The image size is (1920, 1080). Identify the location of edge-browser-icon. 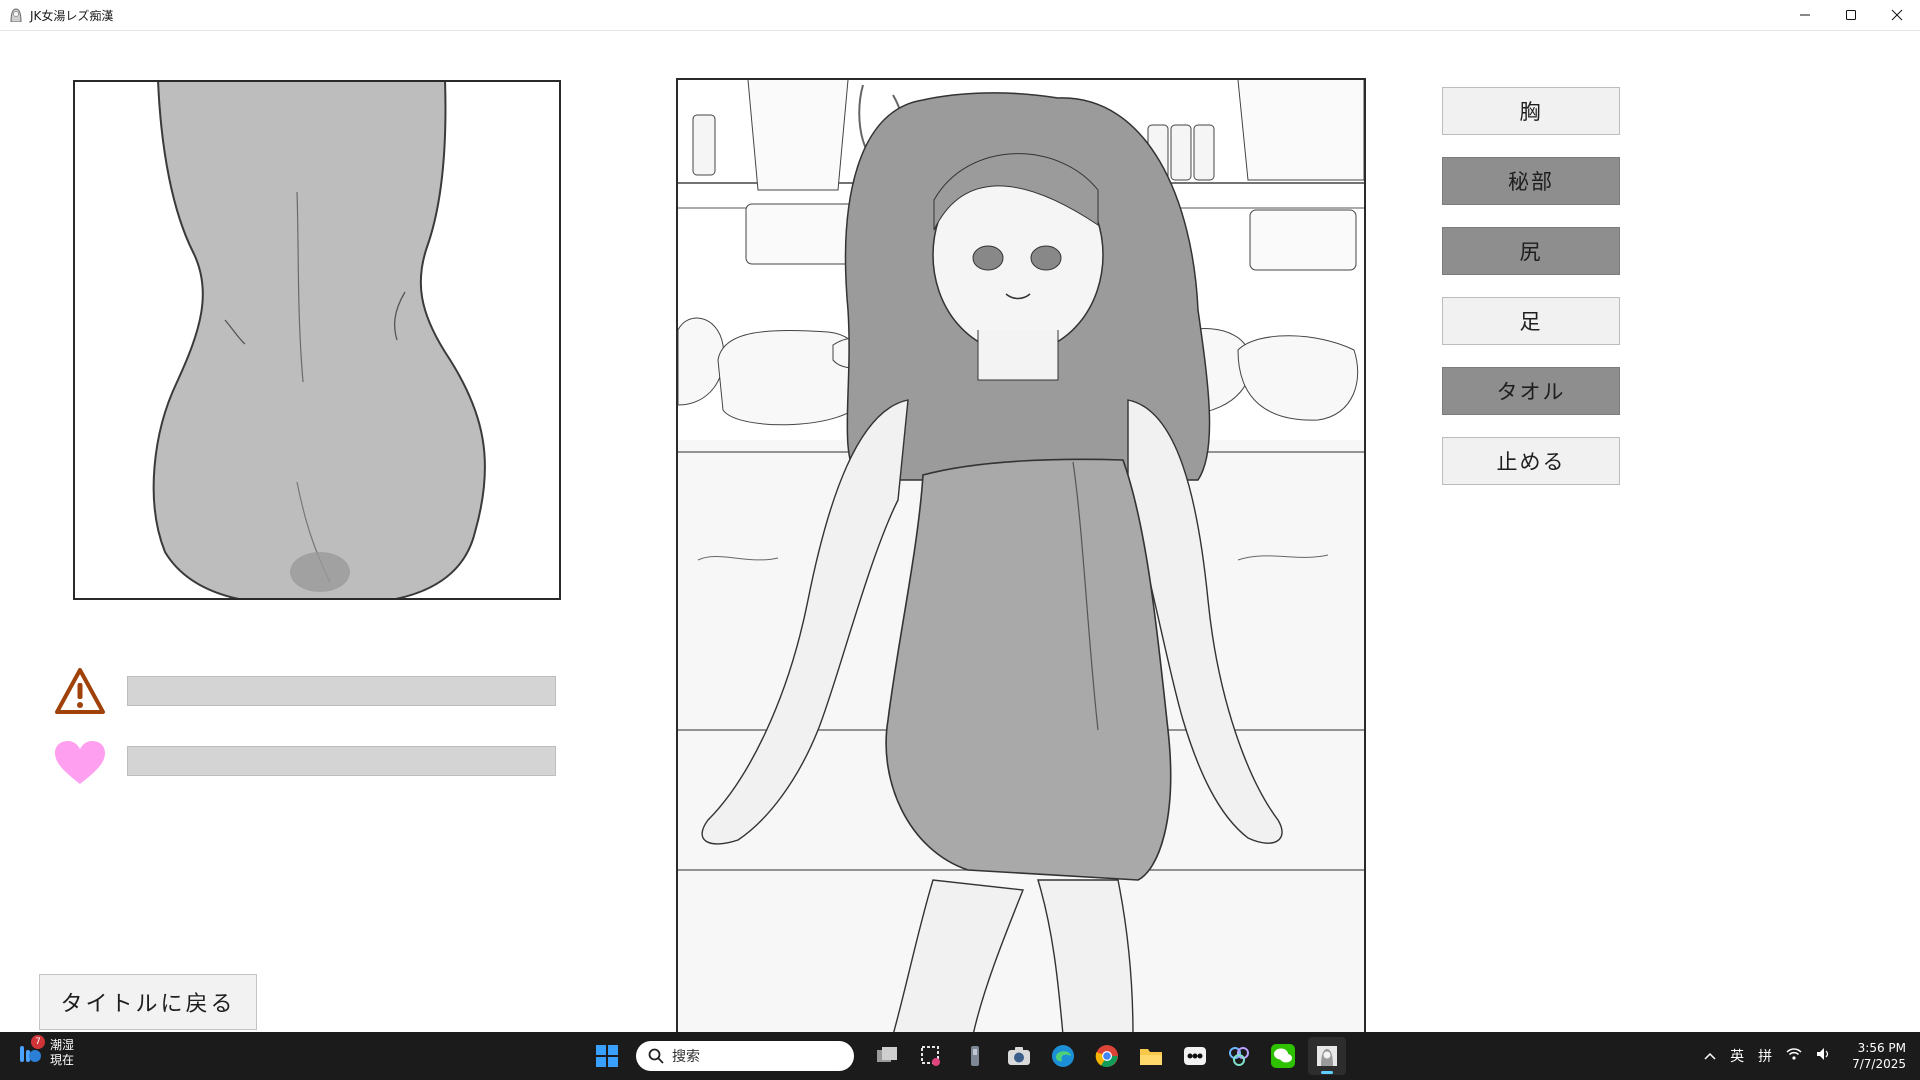
(1063, 1056).